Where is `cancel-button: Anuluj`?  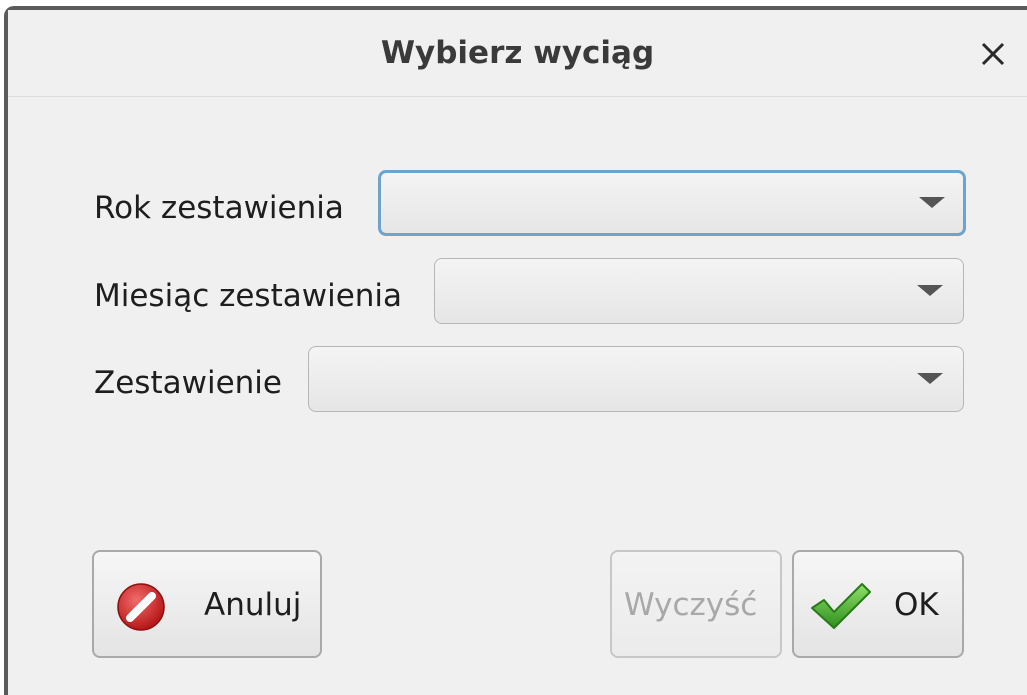 cancel-button: Anuluj is located at coordinates (207, 604).